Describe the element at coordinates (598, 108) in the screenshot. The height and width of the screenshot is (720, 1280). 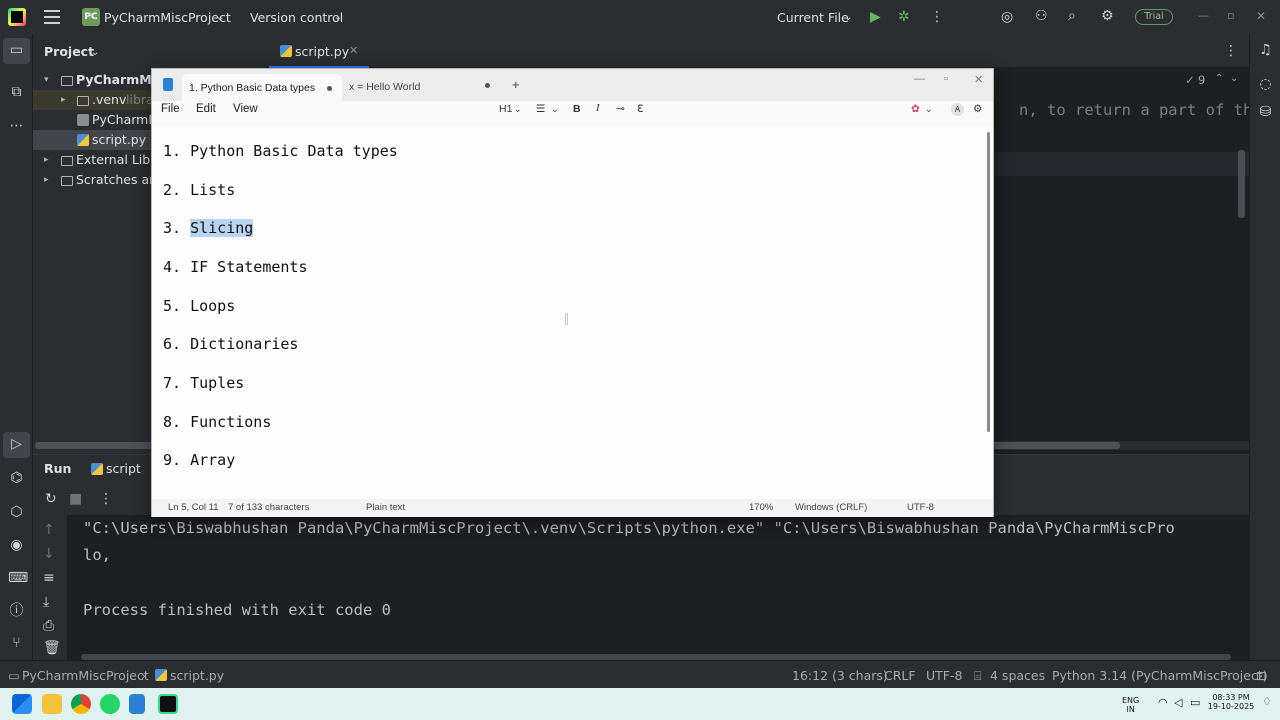
I see `italic-button: I` at that location.